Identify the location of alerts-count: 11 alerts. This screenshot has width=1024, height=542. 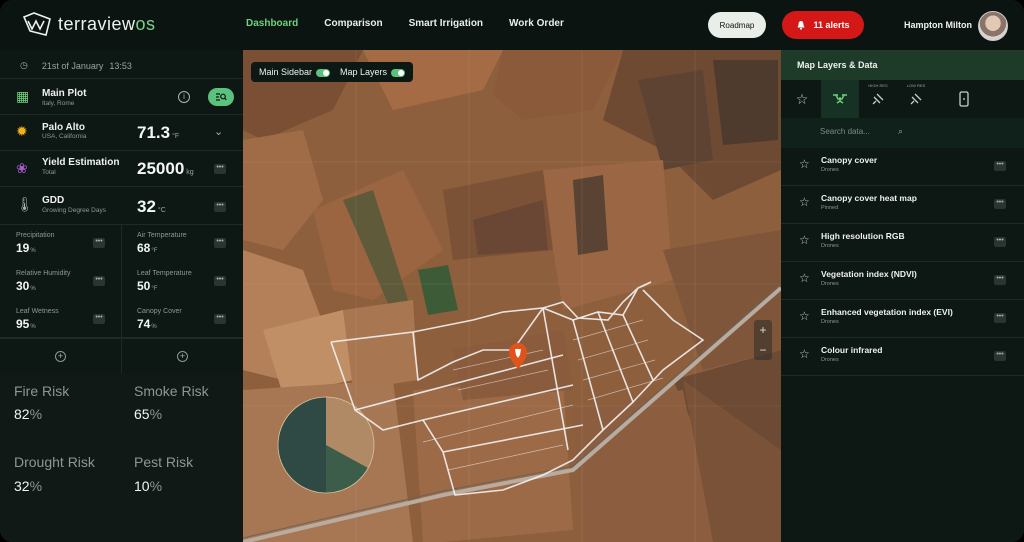
(831, 25).